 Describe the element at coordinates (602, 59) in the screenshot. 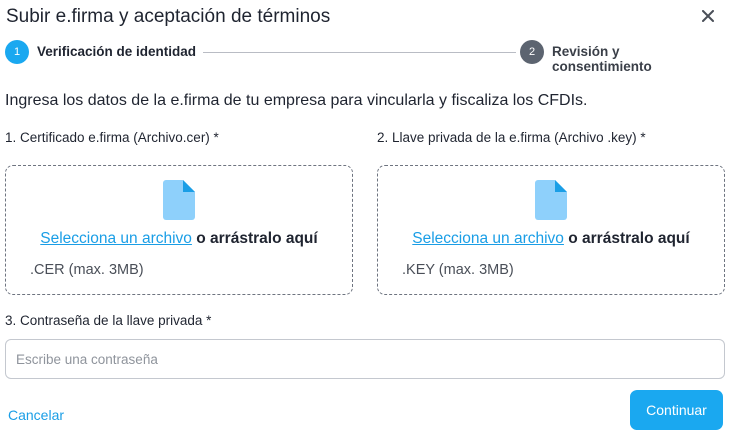

I see `step-2-label: Revisión y consentimiento` at that location.